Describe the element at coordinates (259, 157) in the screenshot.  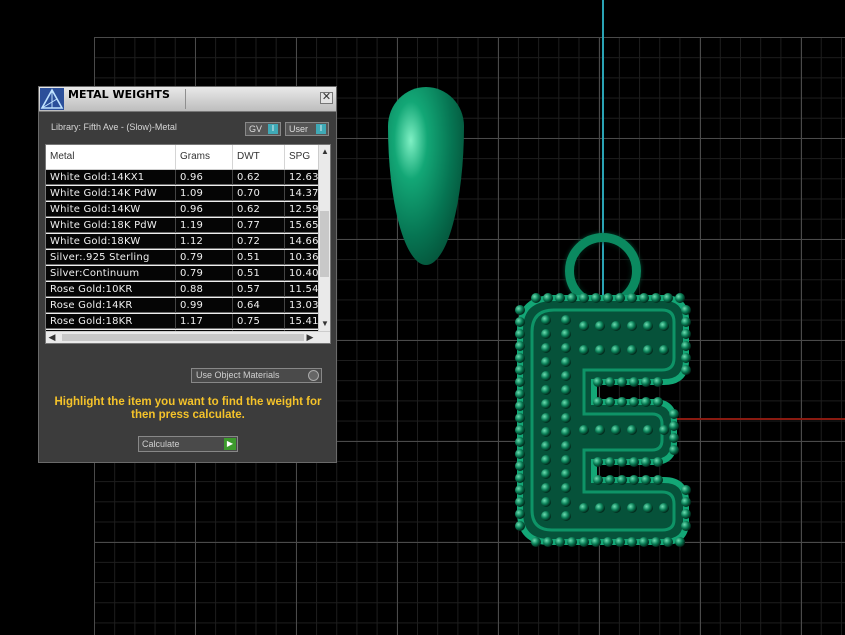
I see `column-header-dwt: DWT` at that location.